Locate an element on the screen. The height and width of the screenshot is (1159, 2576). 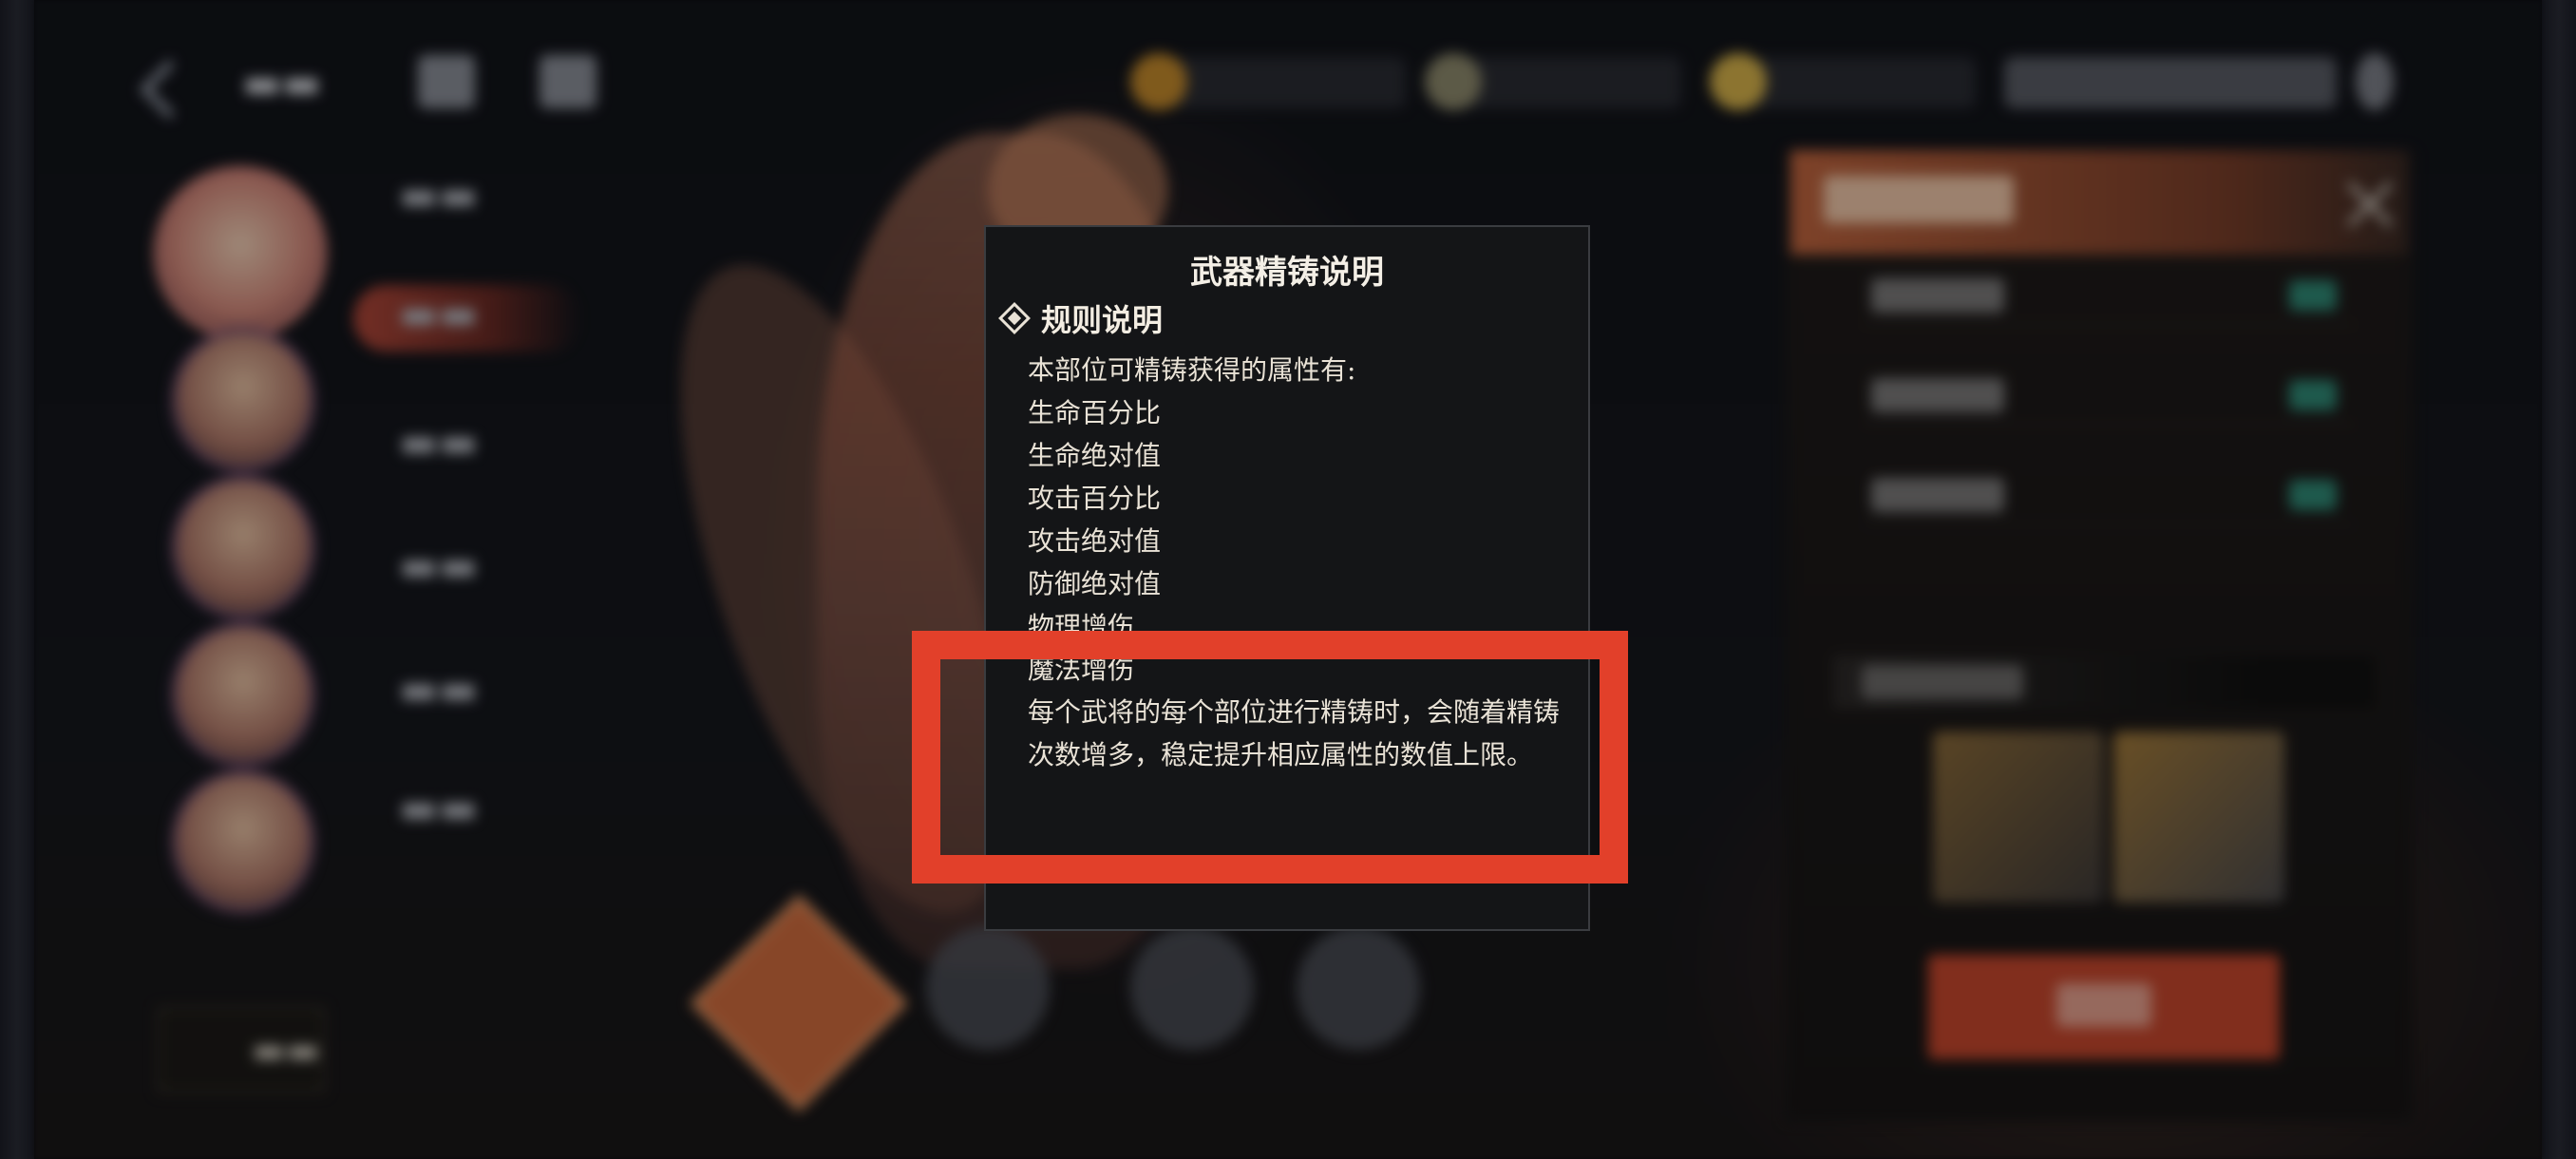
dialog-title: 武器精铸说明 is located at coordinates (1287, 273).